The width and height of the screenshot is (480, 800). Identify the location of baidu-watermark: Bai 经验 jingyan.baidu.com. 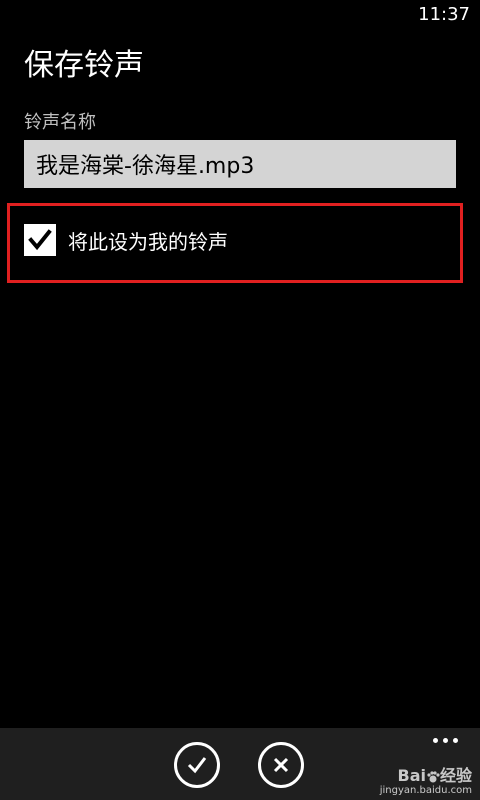
(426, 782).